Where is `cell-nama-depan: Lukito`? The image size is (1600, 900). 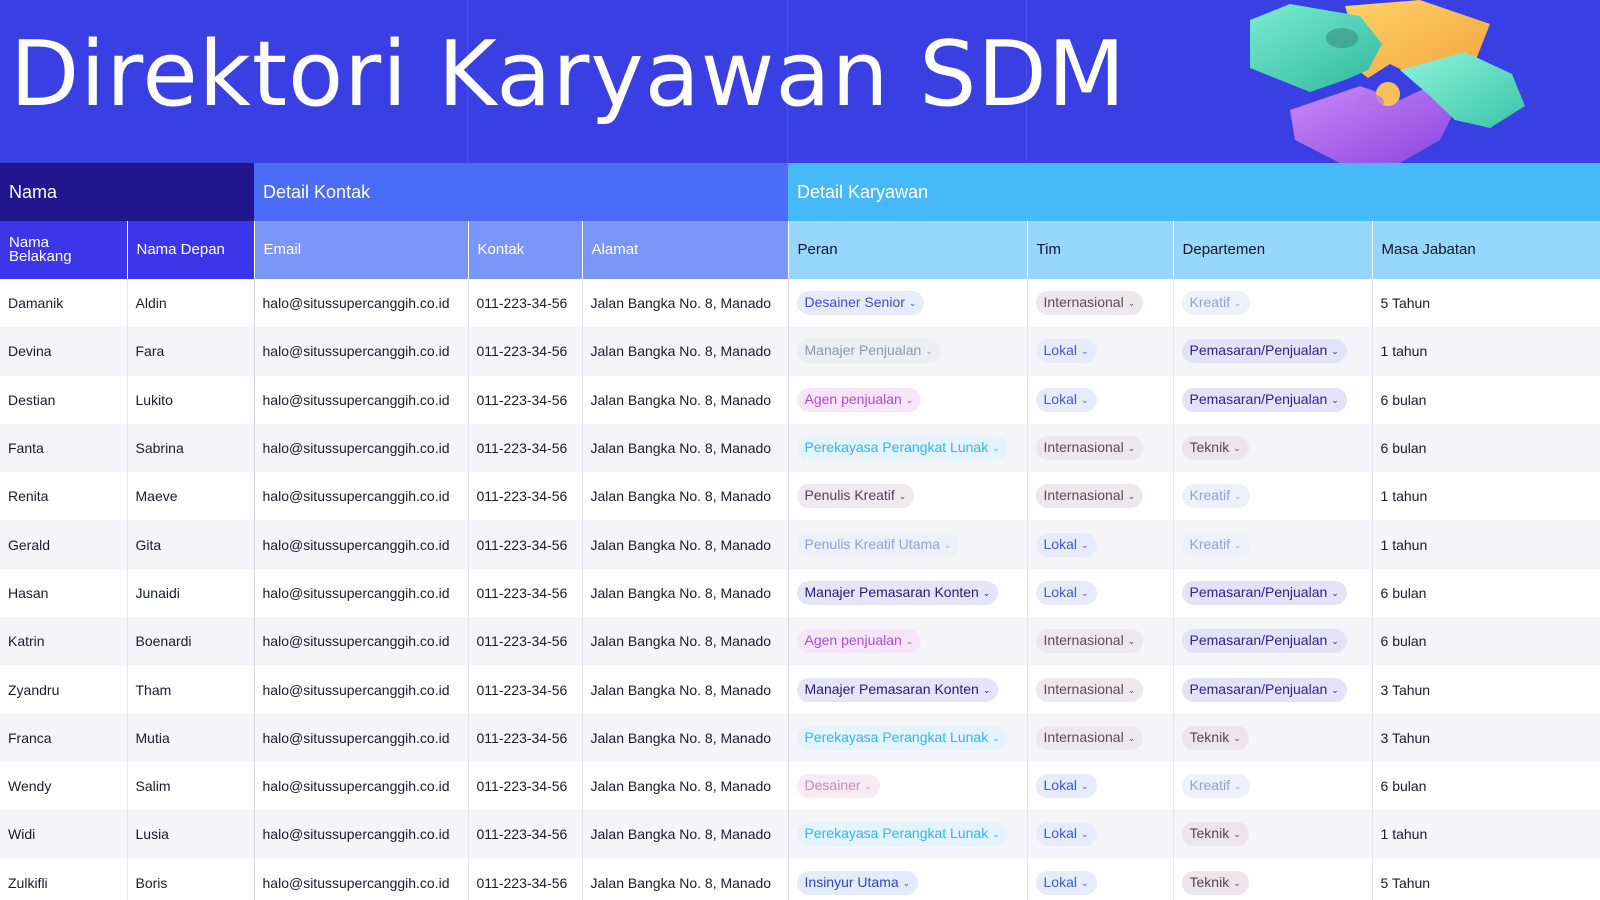 cell-nama-depan: Lukito is located at coordinates (191, 399).